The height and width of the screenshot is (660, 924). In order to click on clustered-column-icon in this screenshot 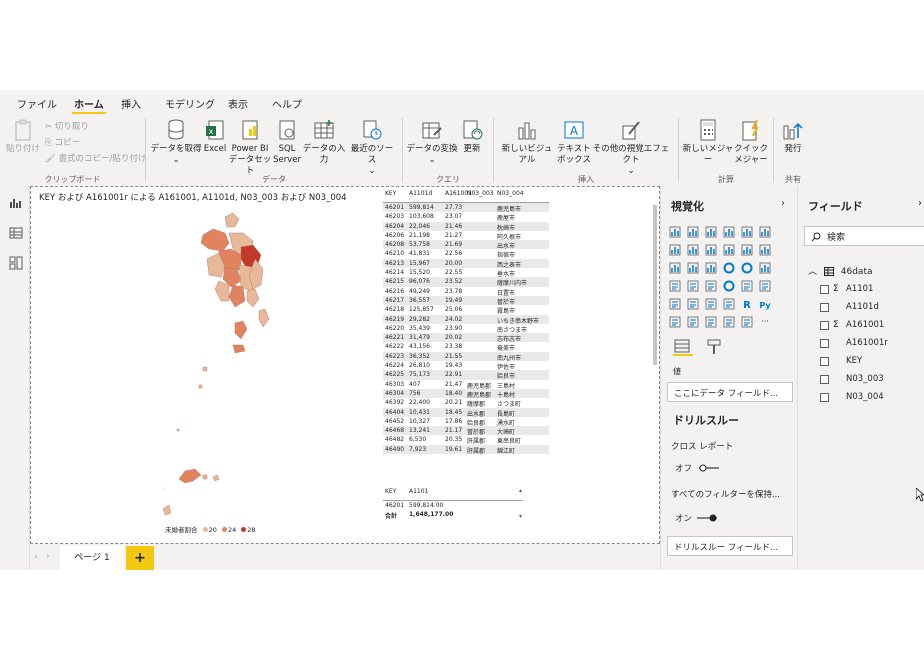, I will do `click(729, 232)`.